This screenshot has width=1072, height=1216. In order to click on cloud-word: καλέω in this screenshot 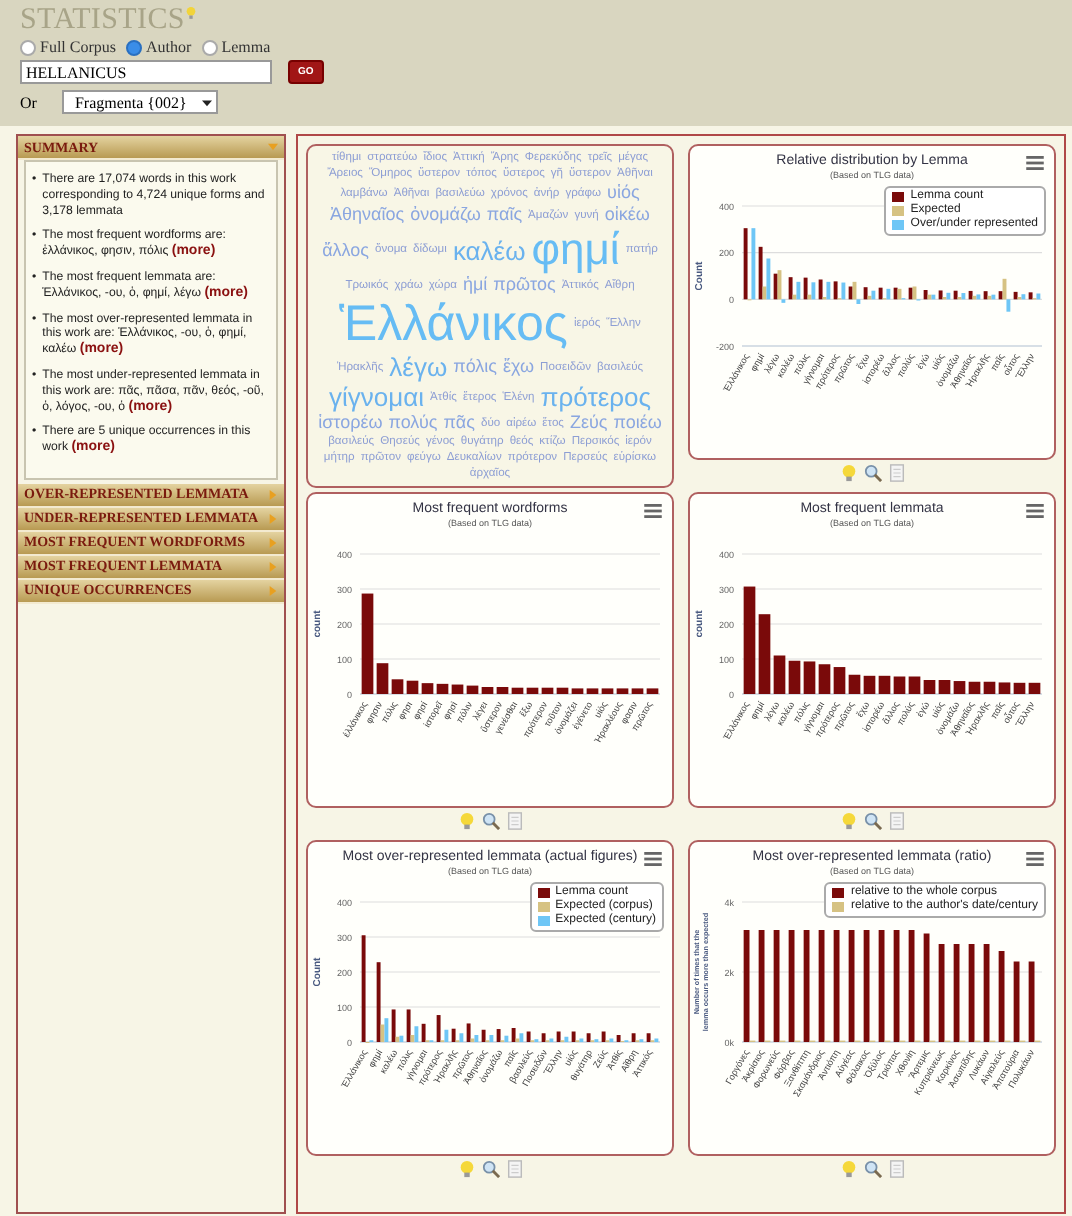, I will do `click(489, 250)`.